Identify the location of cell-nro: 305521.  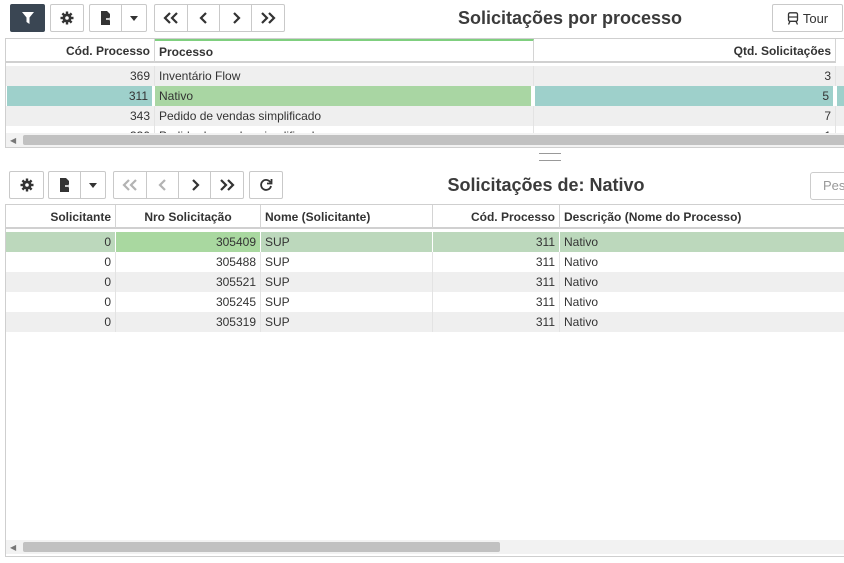
(188, 282).